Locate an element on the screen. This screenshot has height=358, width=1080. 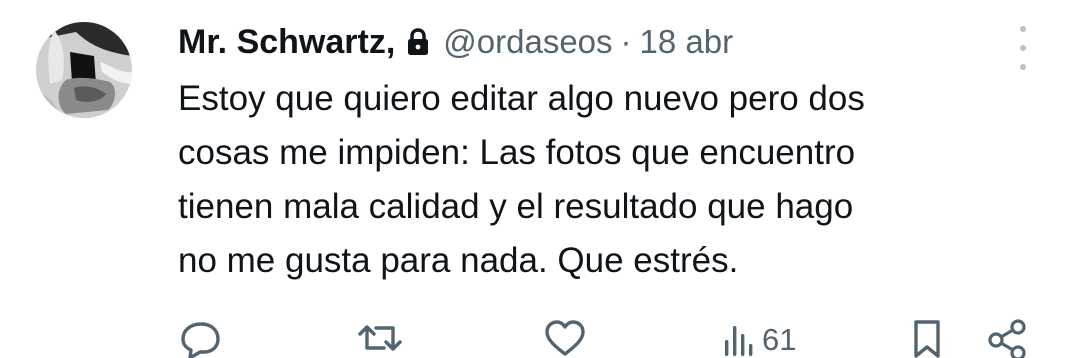
views-icon is located at coordinates (739, 341).